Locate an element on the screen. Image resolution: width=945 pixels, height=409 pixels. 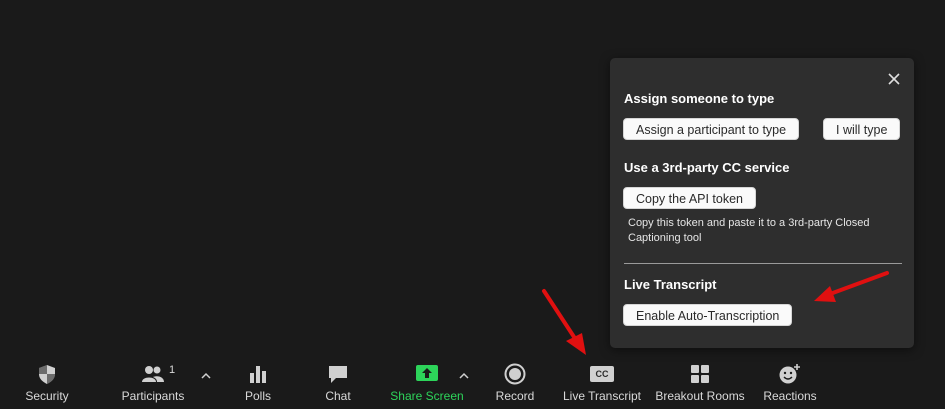
cc-badge-text: CC is located at coordinates (602, 374).